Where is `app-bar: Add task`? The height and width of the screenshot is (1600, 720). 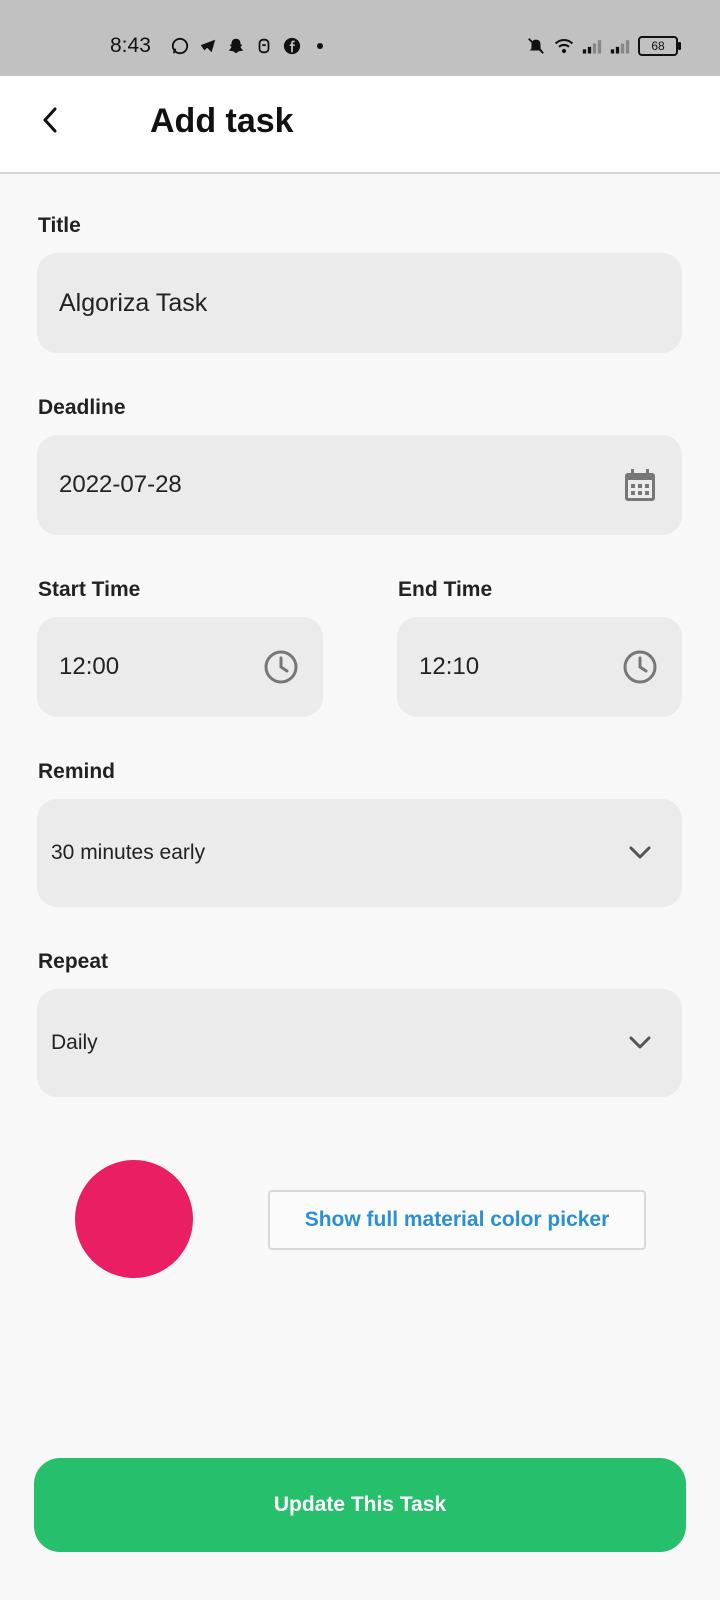
app-bar: Add task is located at coordinates (360, 125).